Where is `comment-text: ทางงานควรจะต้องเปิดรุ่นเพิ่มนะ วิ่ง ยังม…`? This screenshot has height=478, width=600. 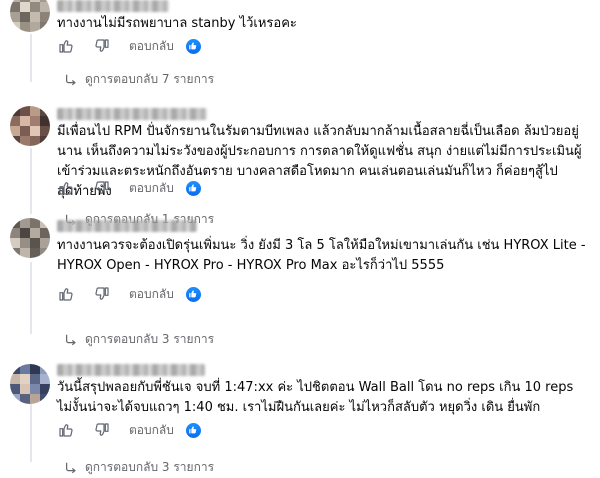 comment-text: ทางงานควรจะต้องเปิดรุ่นเพิ่มนะ วิ่ง ยังม… is located at coordinates (323, 255).